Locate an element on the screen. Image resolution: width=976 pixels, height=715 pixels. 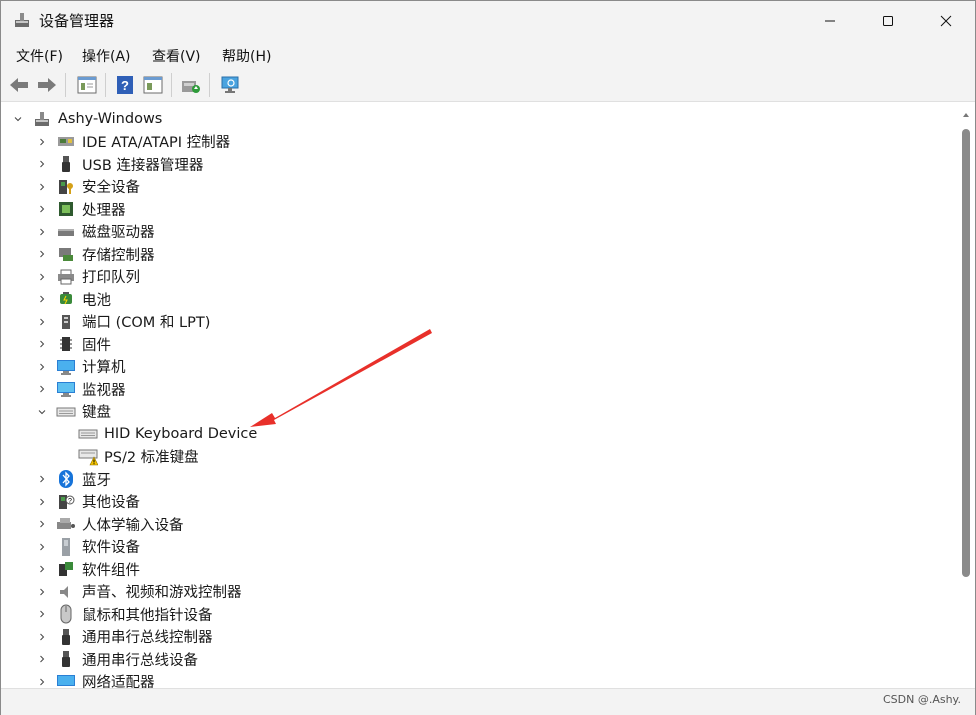
tree-category-1: USB 连接器管理器 is located at coordinates (119, 164).